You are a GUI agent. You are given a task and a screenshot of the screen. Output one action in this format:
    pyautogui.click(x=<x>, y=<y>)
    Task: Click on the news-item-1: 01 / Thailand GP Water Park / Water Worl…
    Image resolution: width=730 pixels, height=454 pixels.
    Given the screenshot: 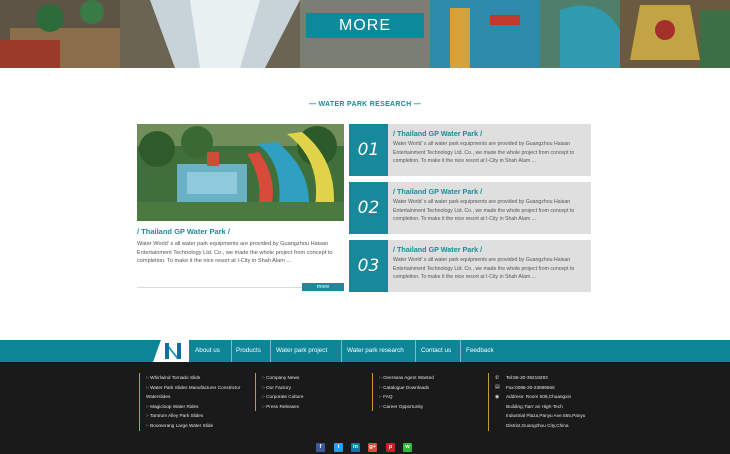 What is the action you would take?
    pyautogui.click(x=470, y=150)
    